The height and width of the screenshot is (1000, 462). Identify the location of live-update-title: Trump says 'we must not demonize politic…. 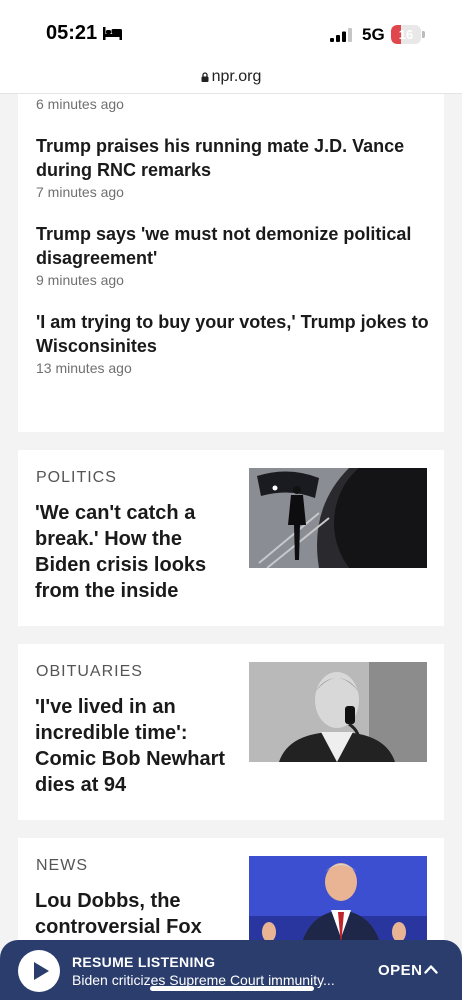
(234, 246).